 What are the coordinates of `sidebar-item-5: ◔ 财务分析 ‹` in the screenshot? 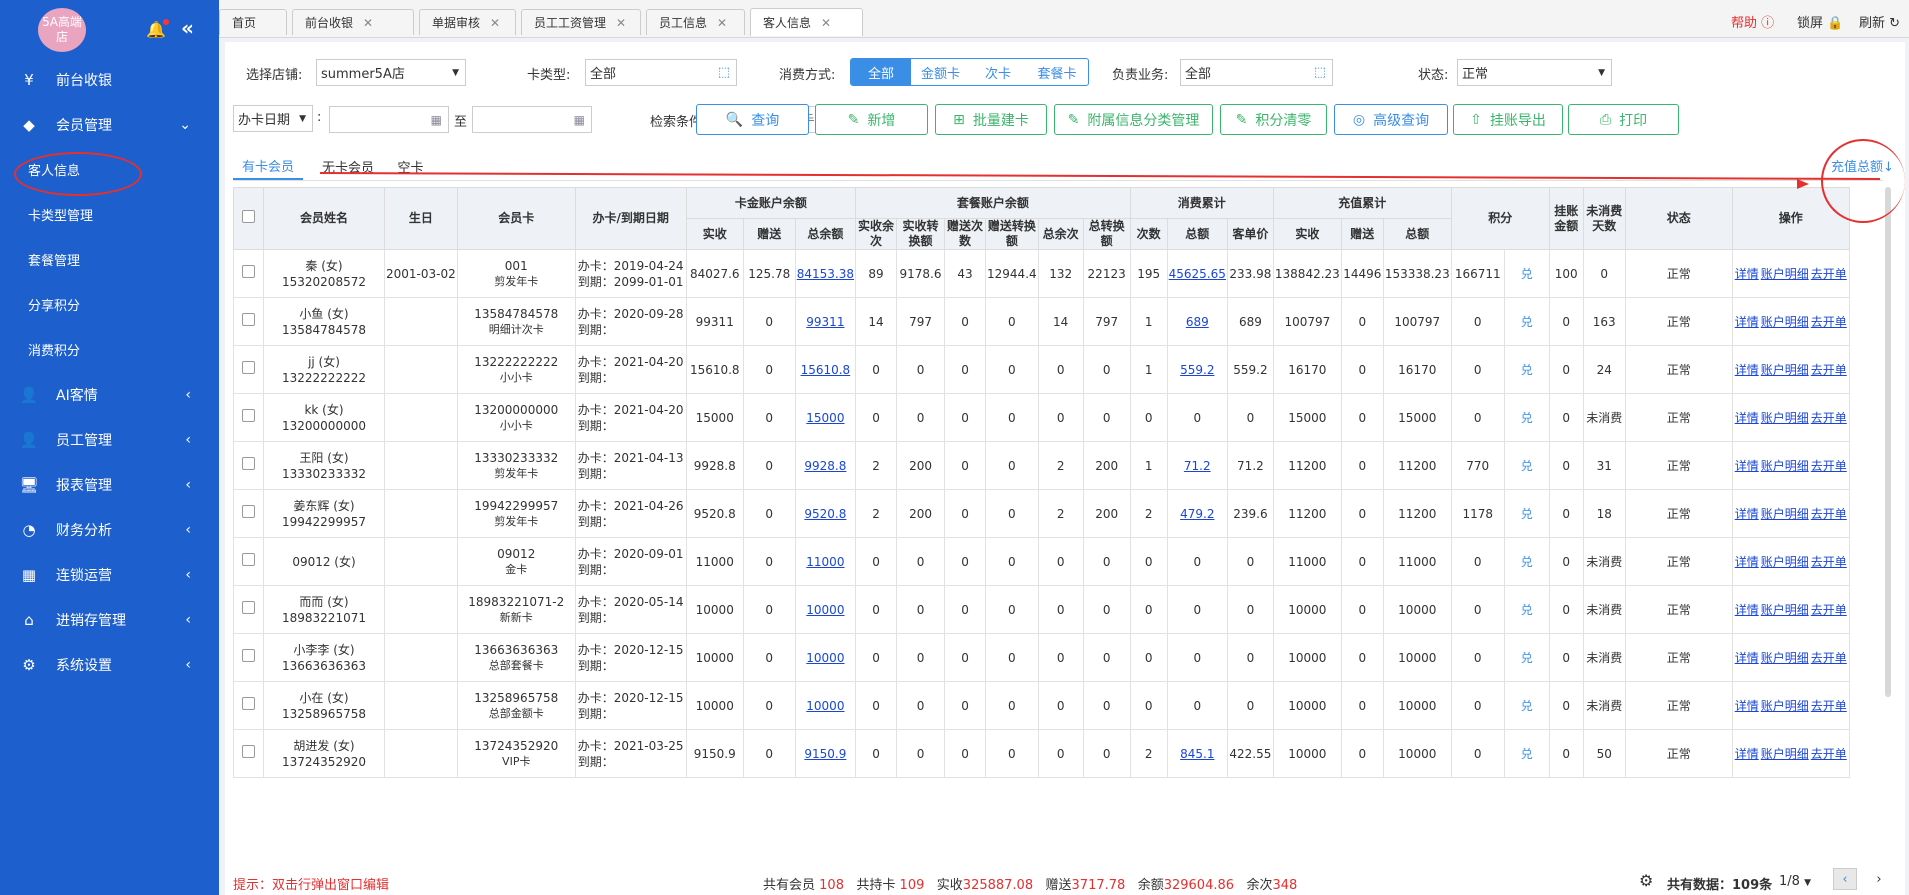 It's located at (109, 529).